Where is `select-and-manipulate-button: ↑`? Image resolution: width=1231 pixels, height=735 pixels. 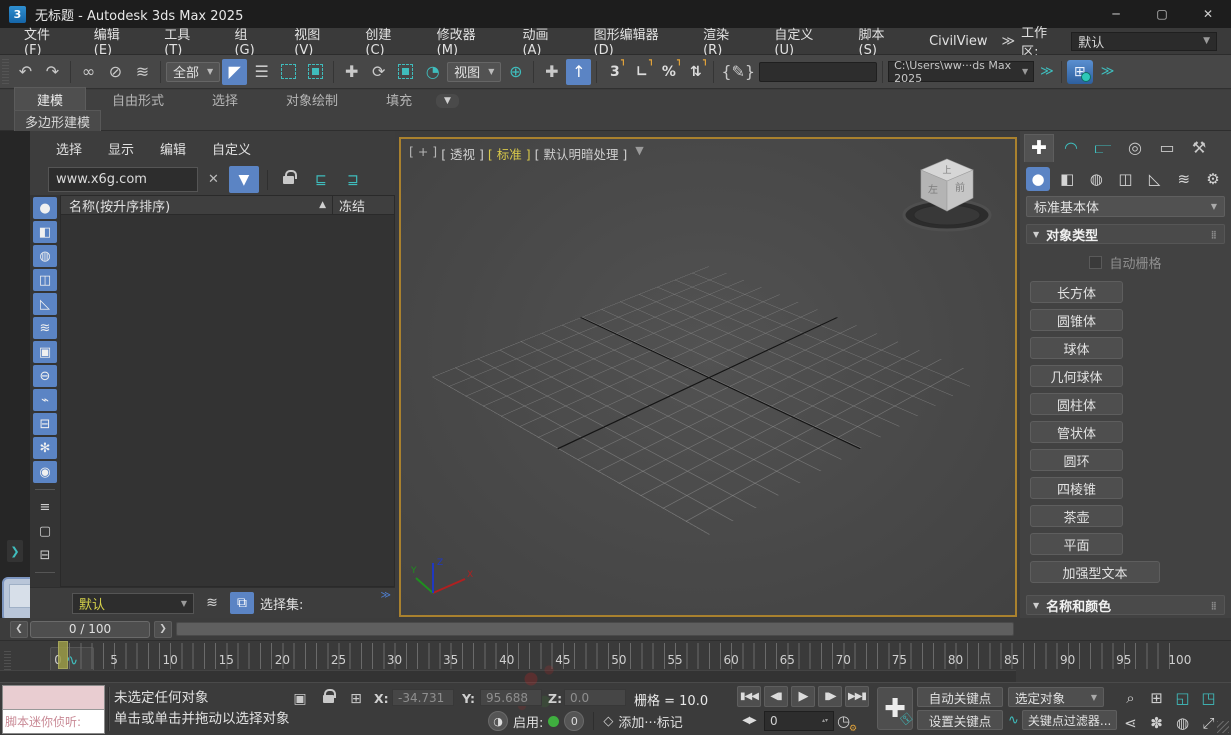 select-and-manipulate-button: ↑ is located at coordinates (579, 71).